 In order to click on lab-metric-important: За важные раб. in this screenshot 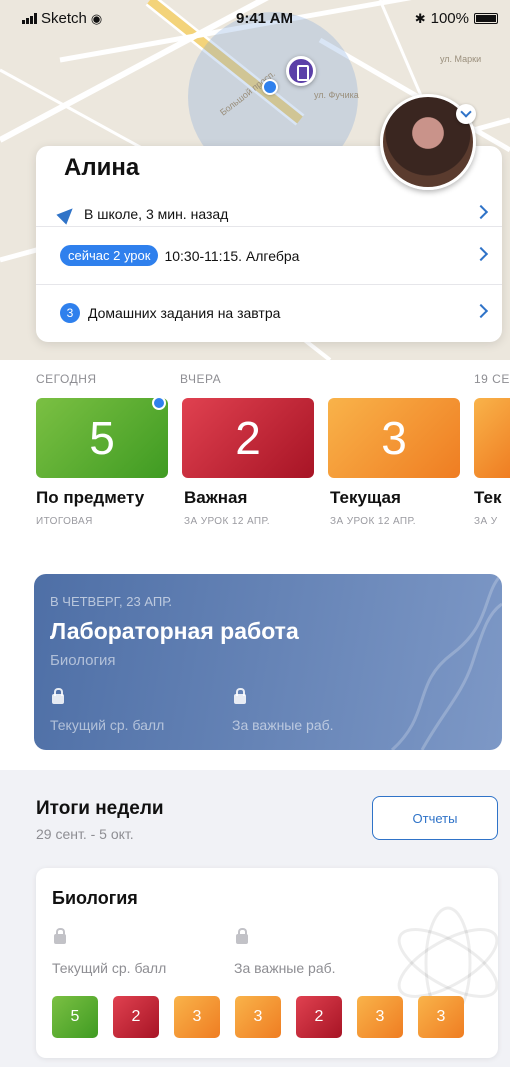, I will do `click(283, 725)`.